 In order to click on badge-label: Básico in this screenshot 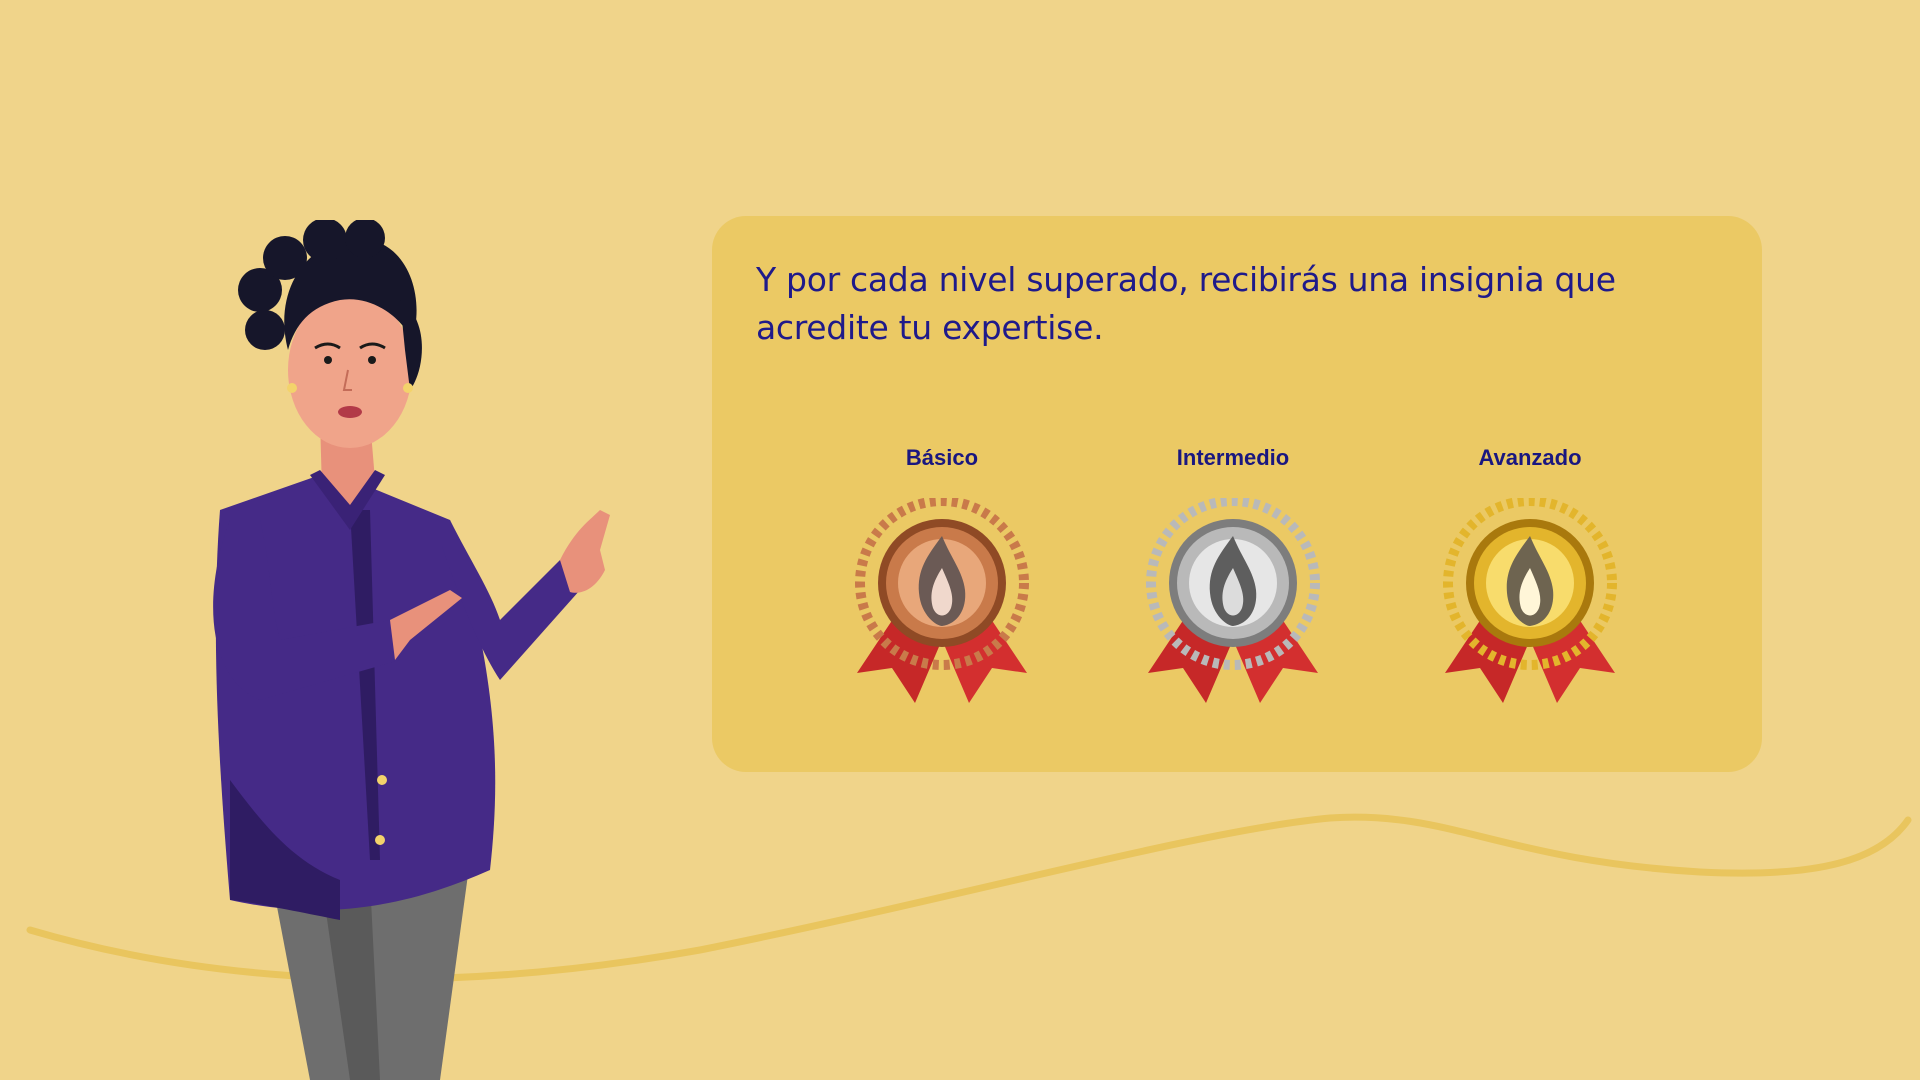, I will do `click(942, 457)`.